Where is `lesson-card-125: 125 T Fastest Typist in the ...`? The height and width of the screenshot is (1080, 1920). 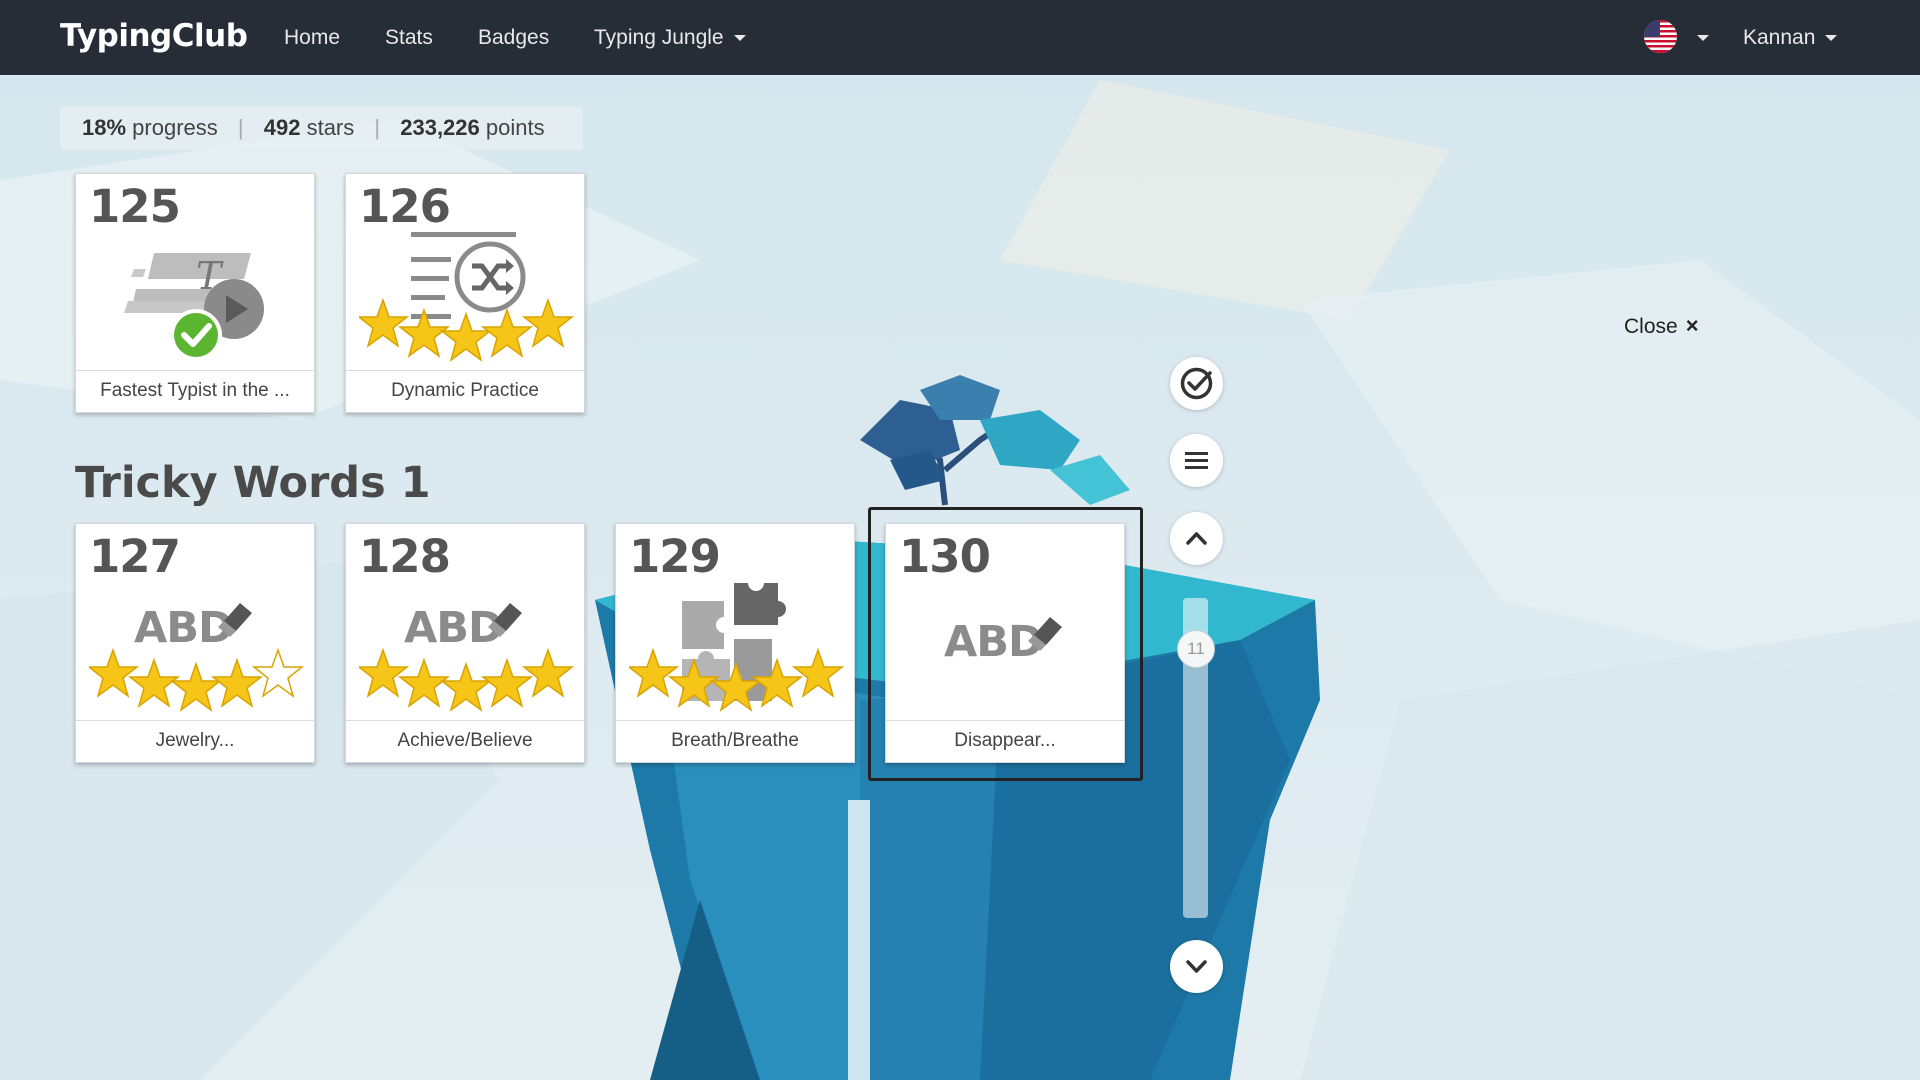
lesson-card-125: 125 T Fastest Typist in the ... is located at coordinates (195, 293).